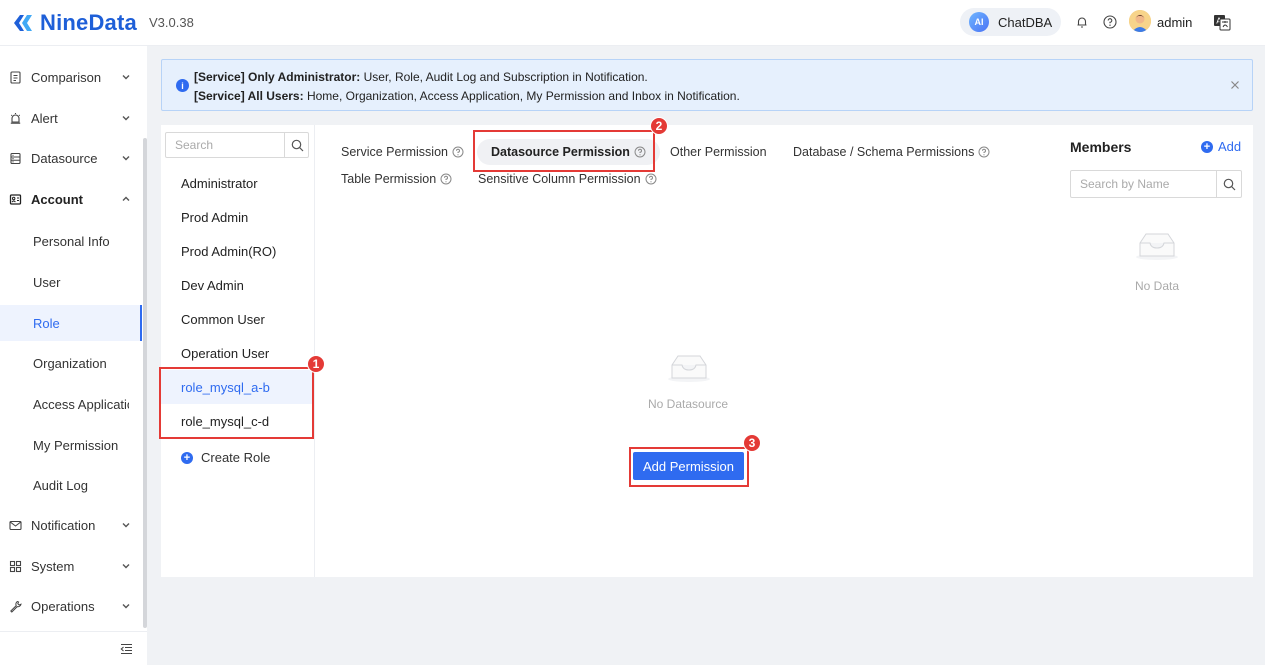 The height and width of the screenshot is (665, 1265). Describe the element at coordinates (141, 323) in the screenshot. I see `active-indicator` at that location.